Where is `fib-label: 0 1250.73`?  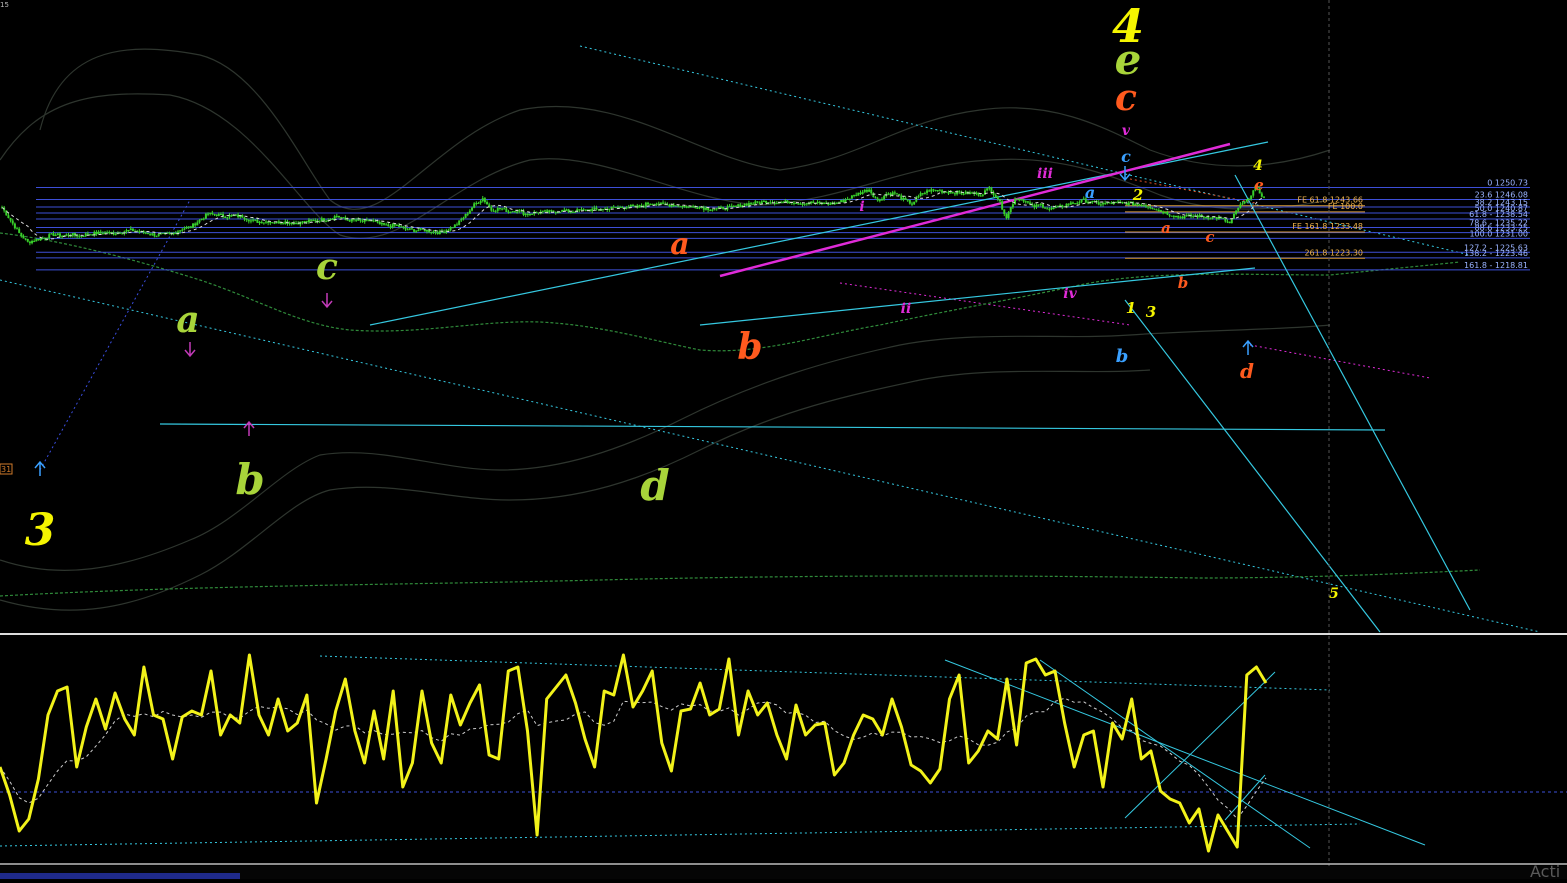
fib-label: 0 1250.73 is located at coordinates (1507, 183).